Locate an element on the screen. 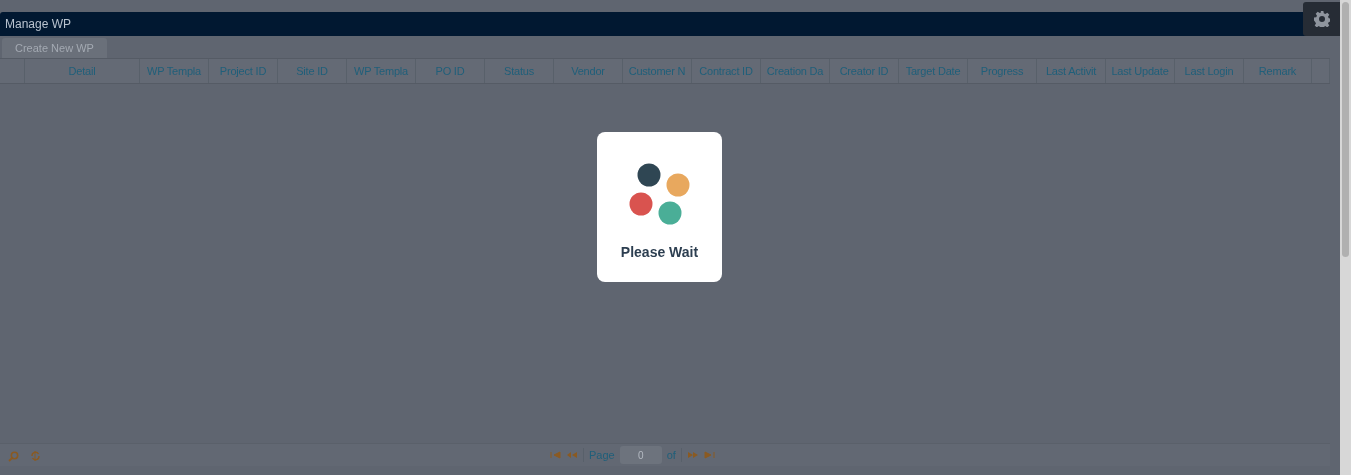 This screenshot has width=1351, height=475. loading-message: Please Wait is located at coordinates (659, 252).